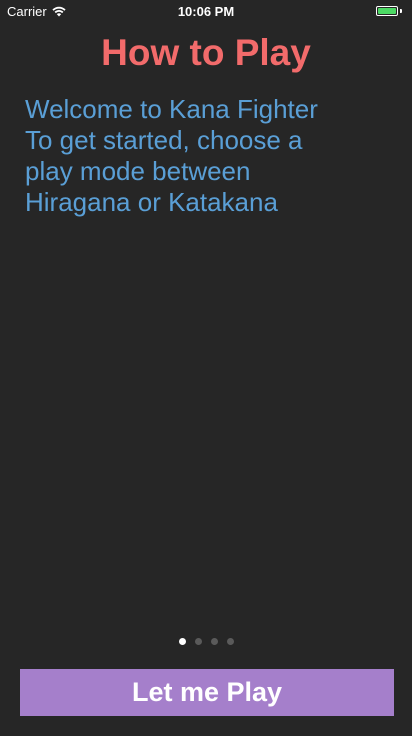 Image resolution: width=412 pixels, height=736 pixels. I want to click on battery-level-fill, so click(387, 11).